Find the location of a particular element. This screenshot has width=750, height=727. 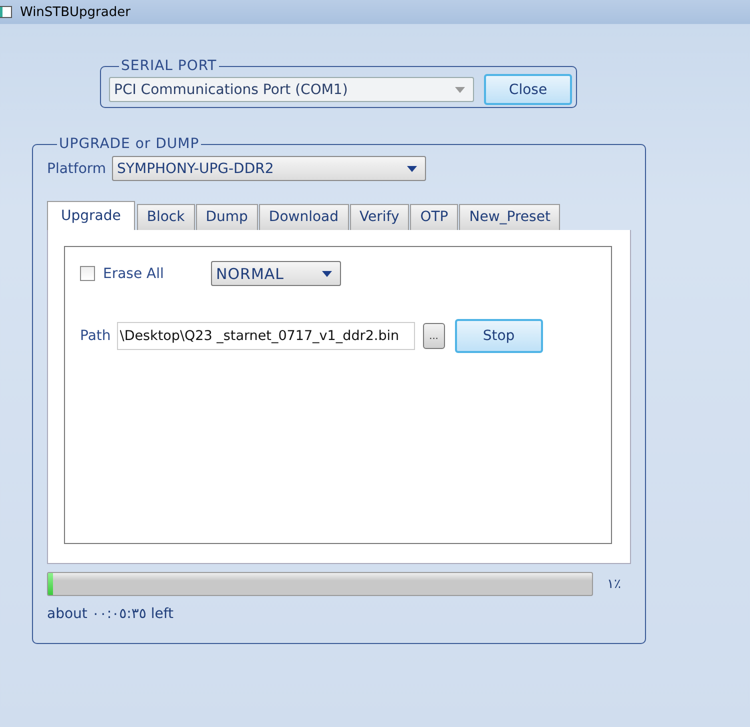

tab: New_Preset is located at coordinates (509, 217).